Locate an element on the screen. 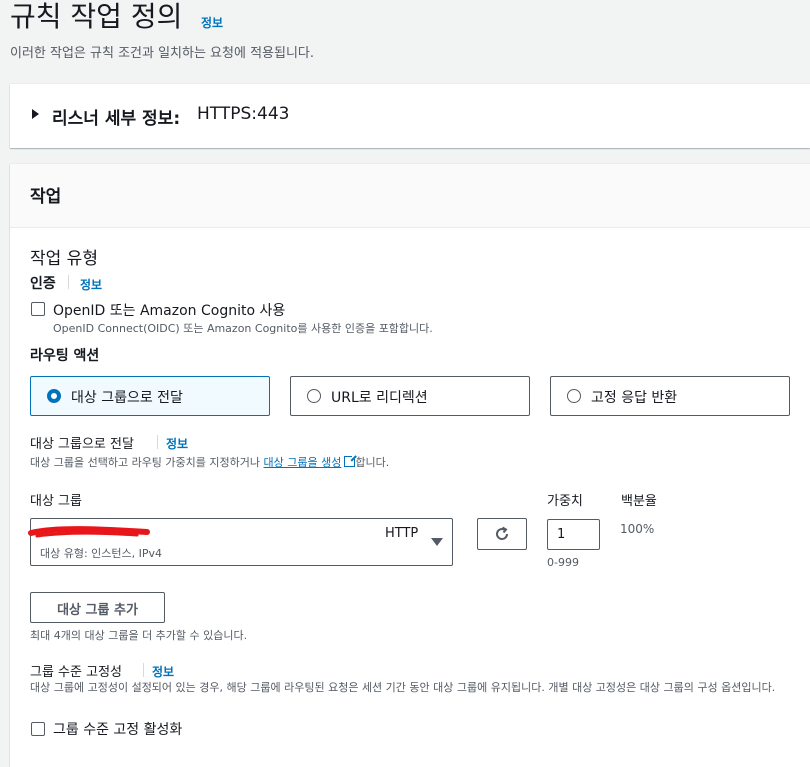  routing-option-fixed-response: 고정 응답 반환 is located at coordinates (670, 396).